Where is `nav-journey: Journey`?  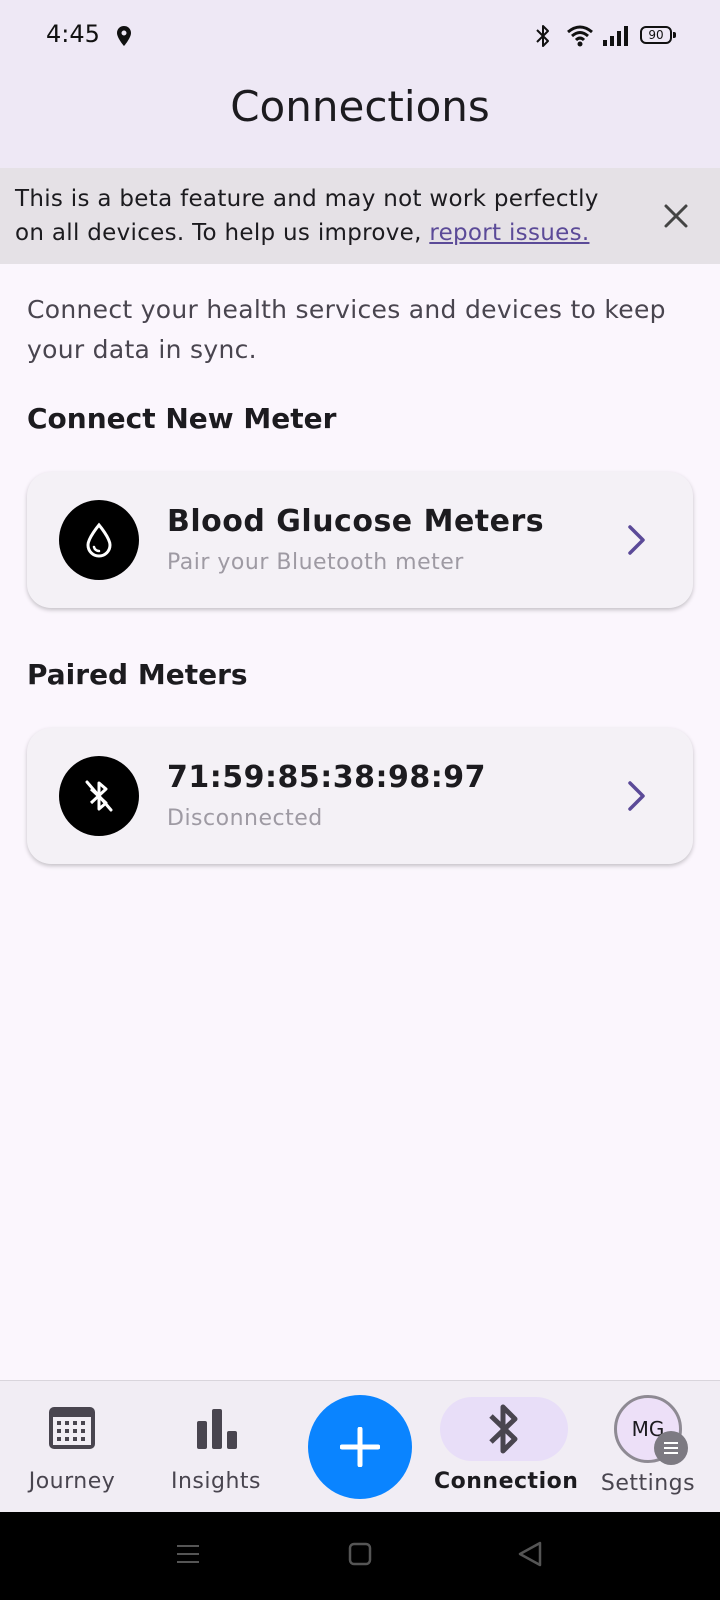 nav-journey: Journey is located at coordinates (72, 1447).